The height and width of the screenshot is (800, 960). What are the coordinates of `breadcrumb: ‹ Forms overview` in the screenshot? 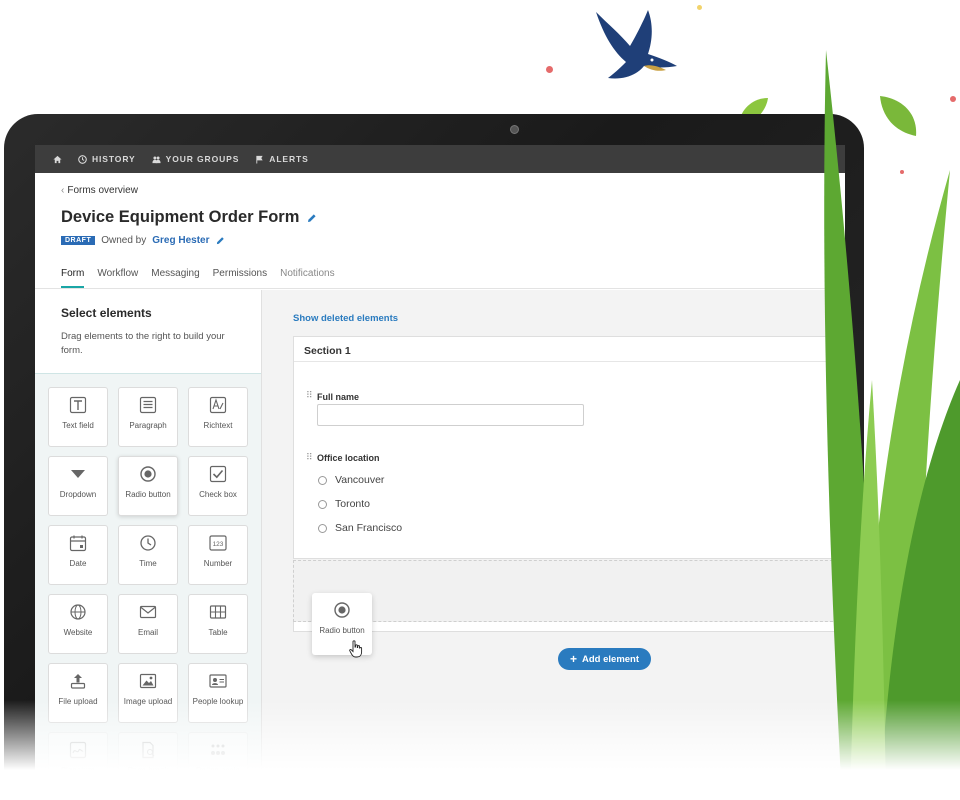 It's located at (440, 190).